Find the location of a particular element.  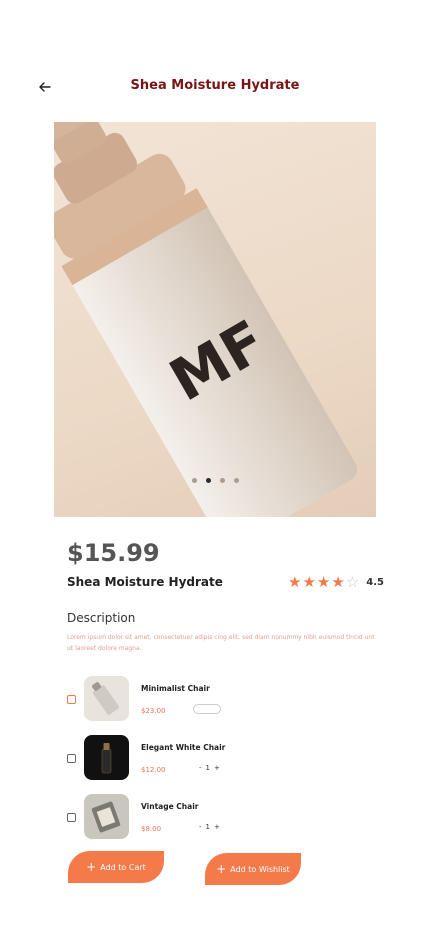

page-title: Shea Moisture Hydrate is located at coordinates (215, 85).